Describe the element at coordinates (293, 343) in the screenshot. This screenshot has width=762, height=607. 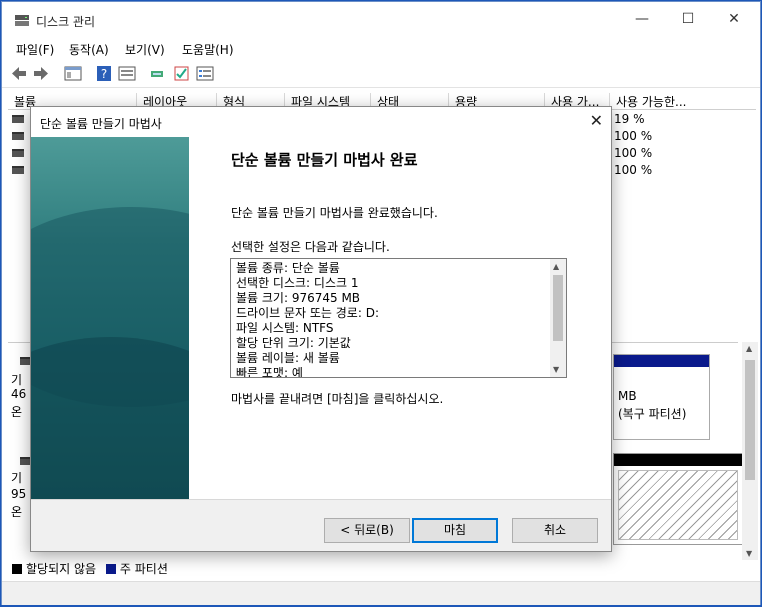
I see `summary-line: 할당 단위 크기: 기본값` at that location.